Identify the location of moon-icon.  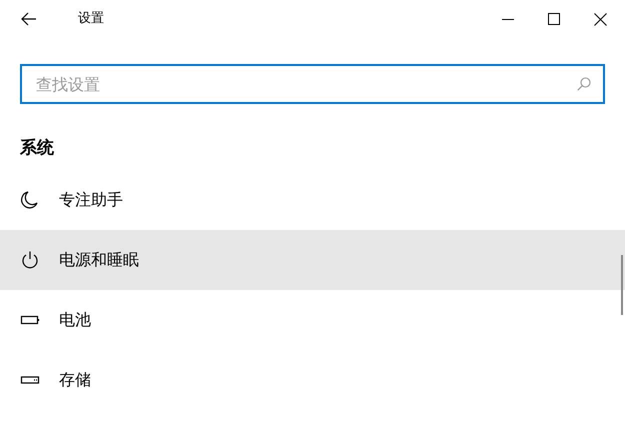
(30, 200).